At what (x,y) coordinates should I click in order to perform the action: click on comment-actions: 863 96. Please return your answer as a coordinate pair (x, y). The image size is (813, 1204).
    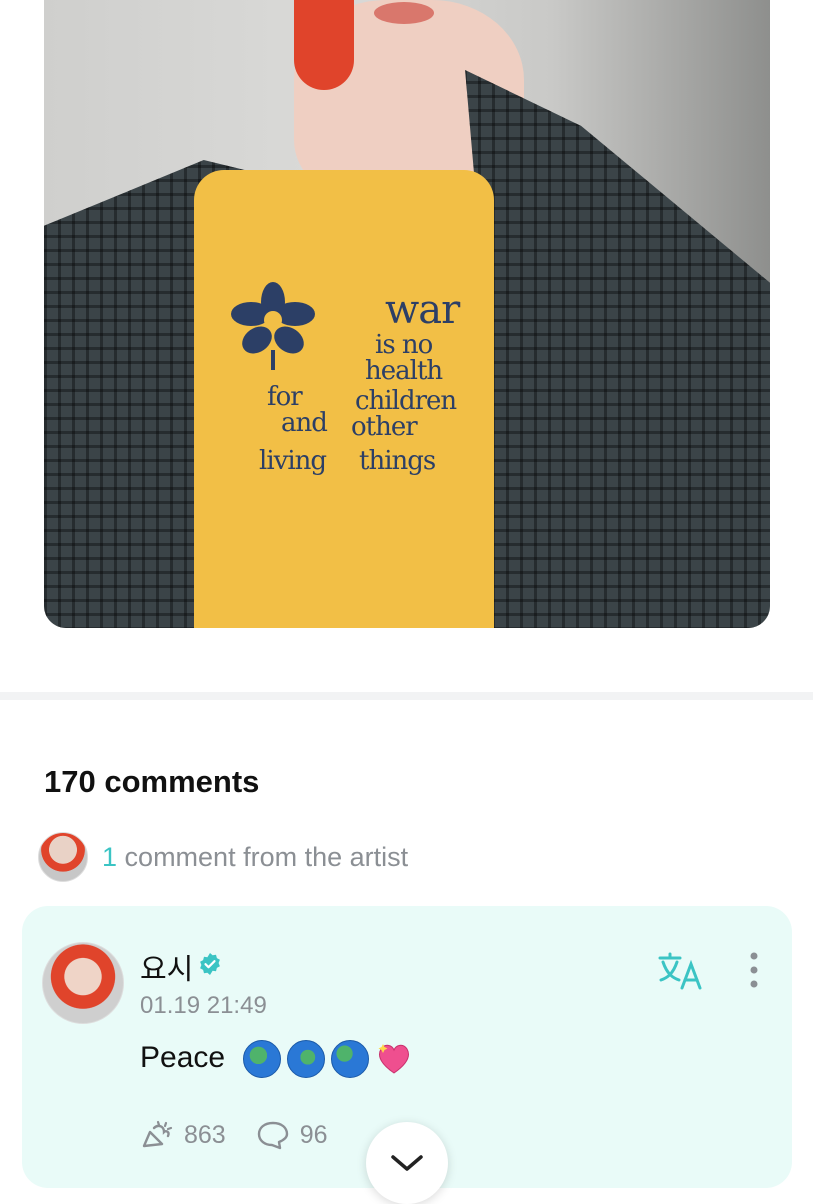
    Looking at the image, I should click on (249, 1135).